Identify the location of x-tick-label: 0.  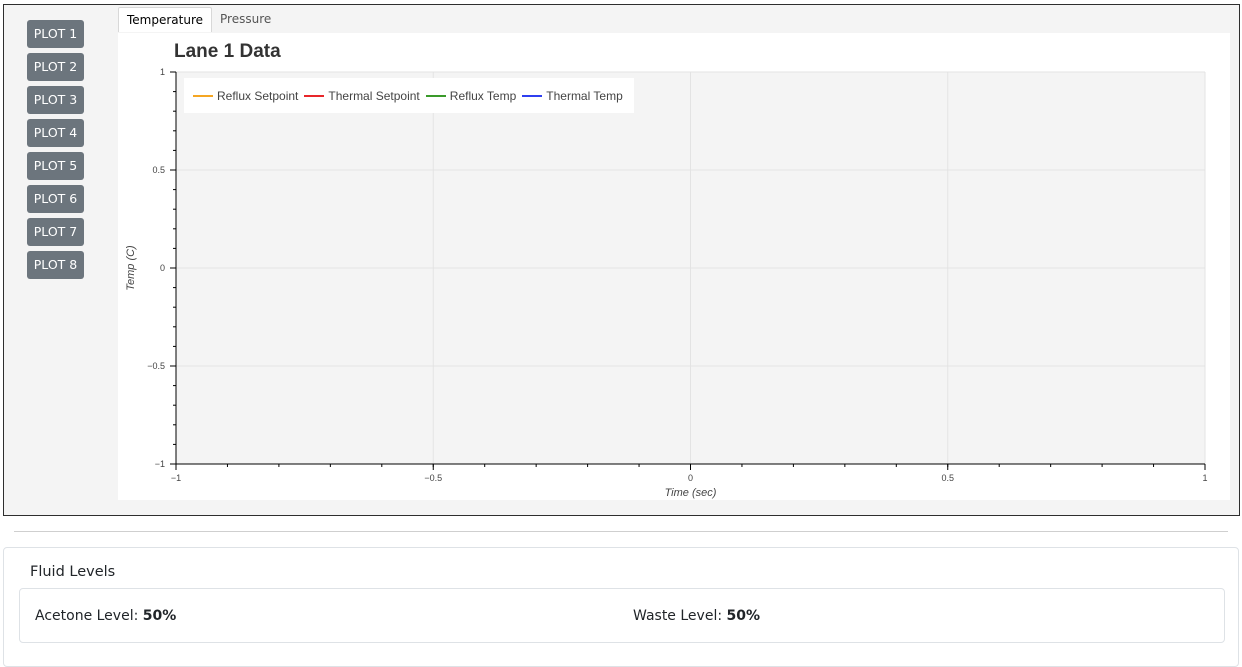
(690, 478).